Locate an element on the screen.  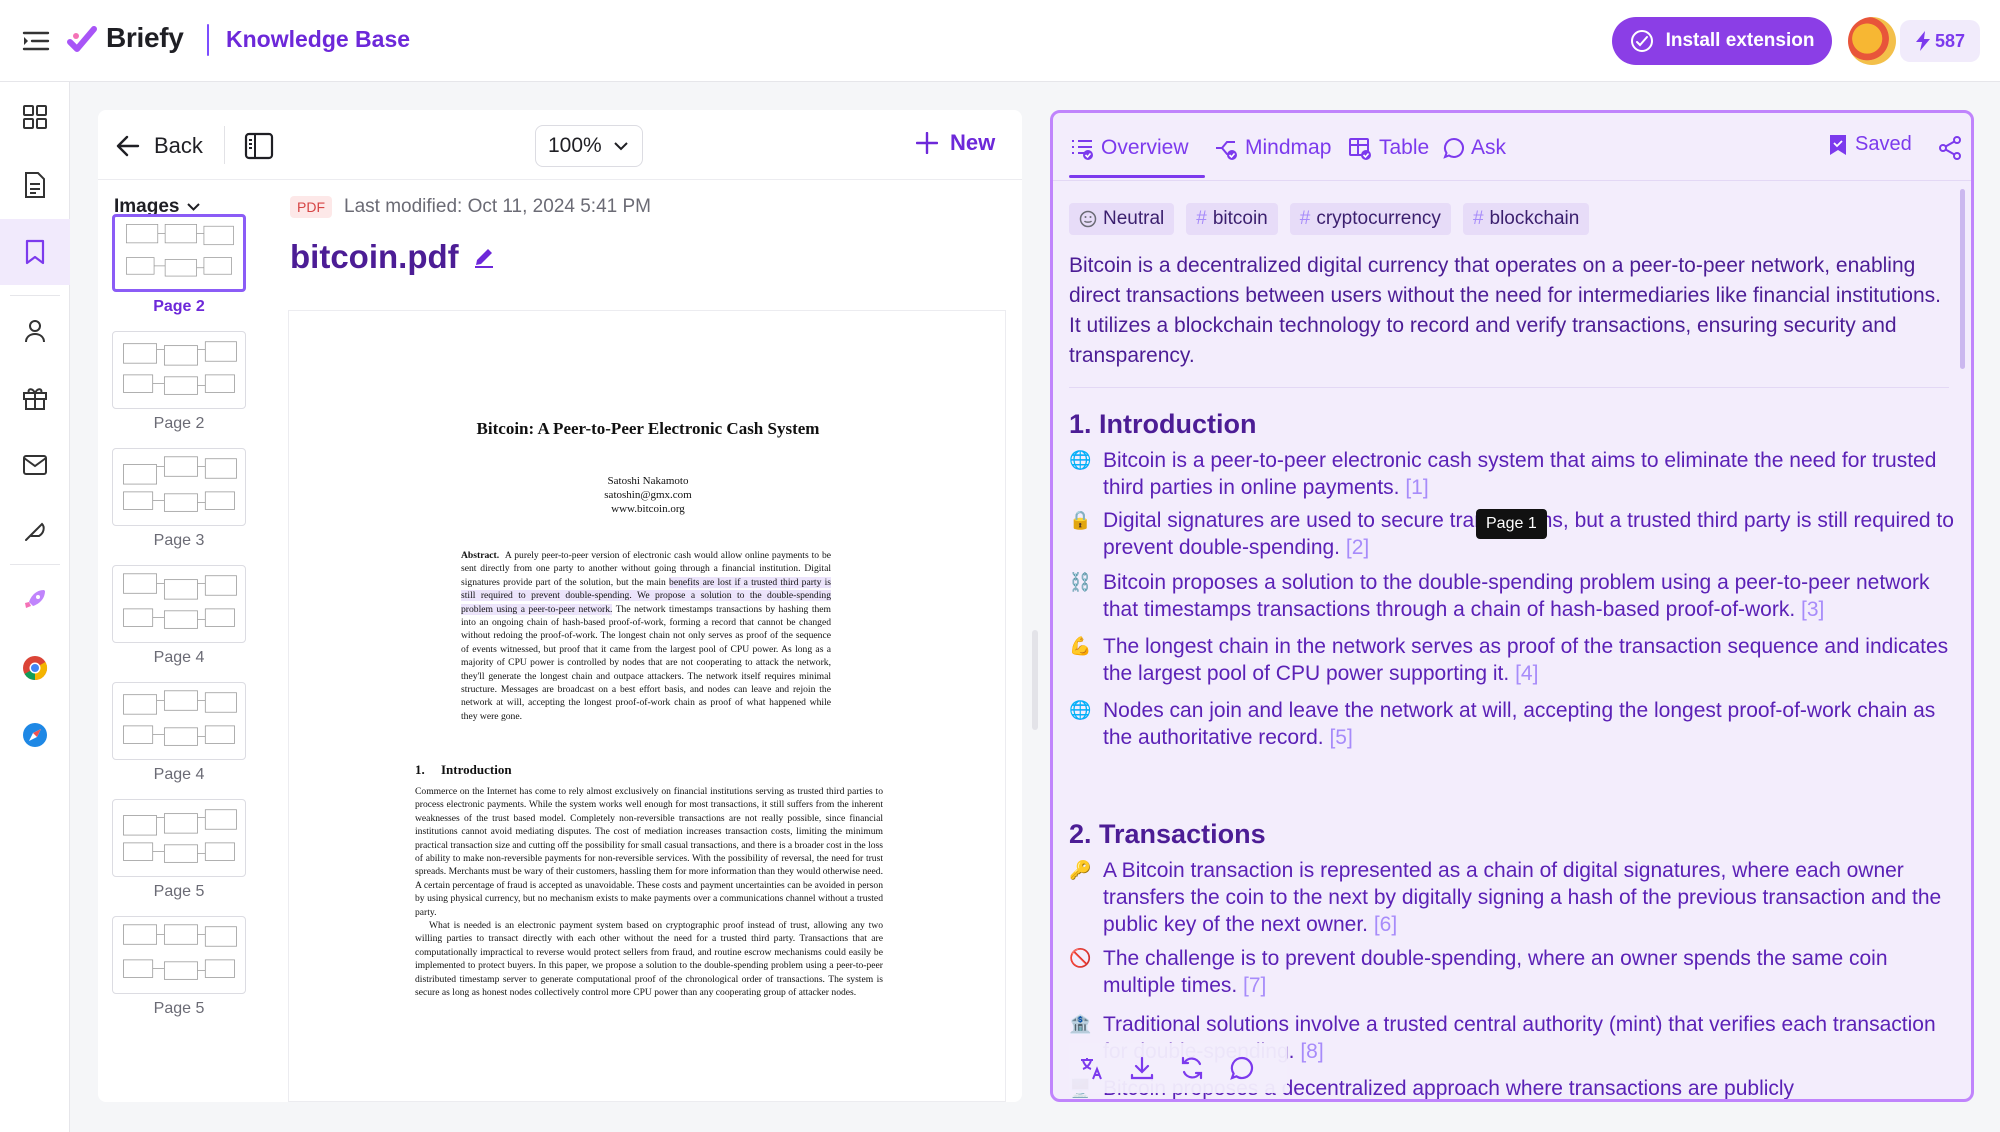
tag-neutral: Neutral is located at coordinates (1122, 219).